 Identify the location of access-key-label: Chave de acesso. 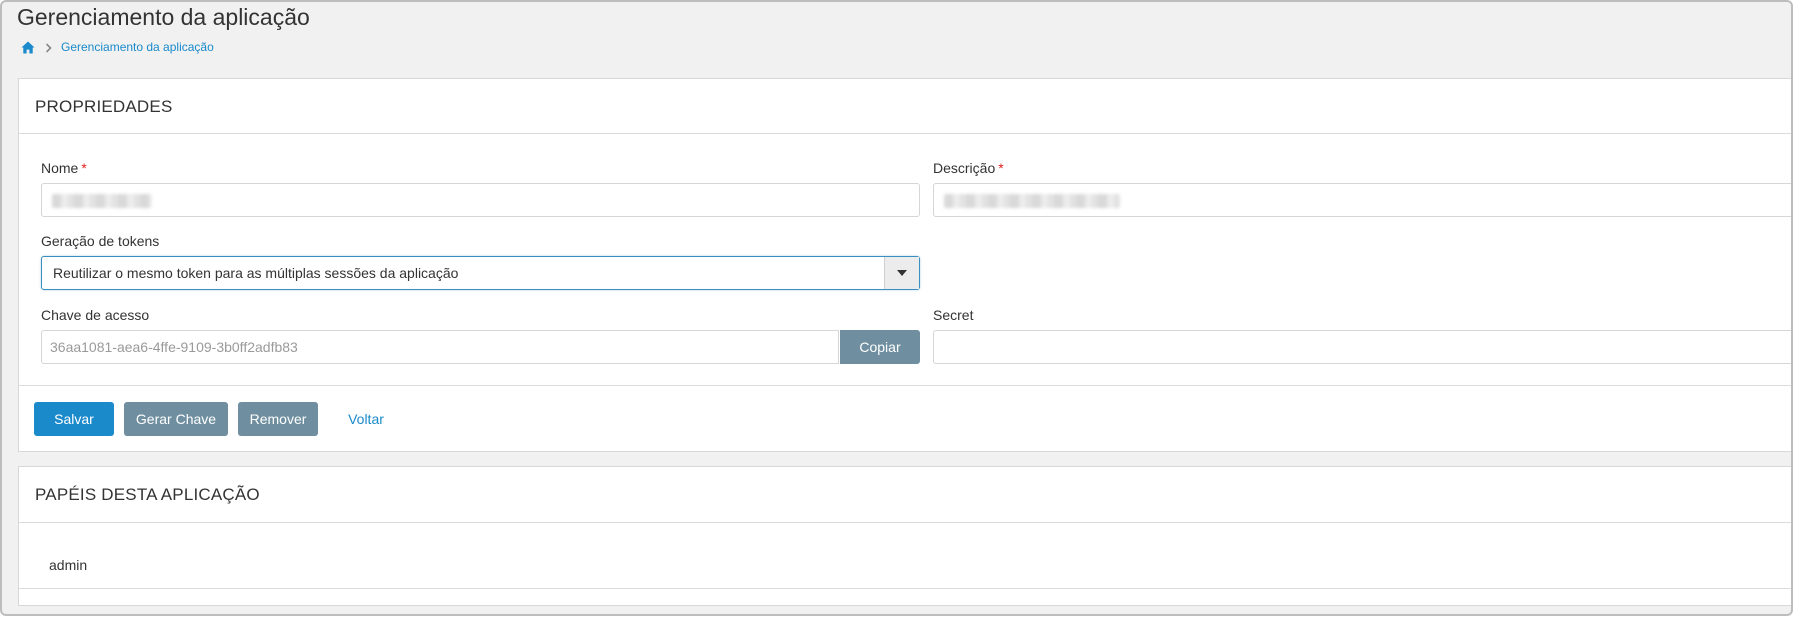
(95, 315).